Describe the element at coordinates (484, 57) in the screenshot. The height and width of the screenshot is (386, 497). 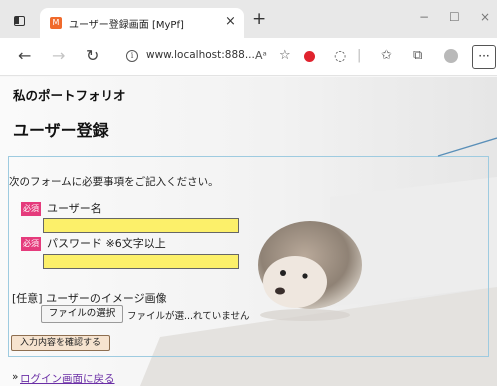
I see `more-menu-button: ···` at that location.